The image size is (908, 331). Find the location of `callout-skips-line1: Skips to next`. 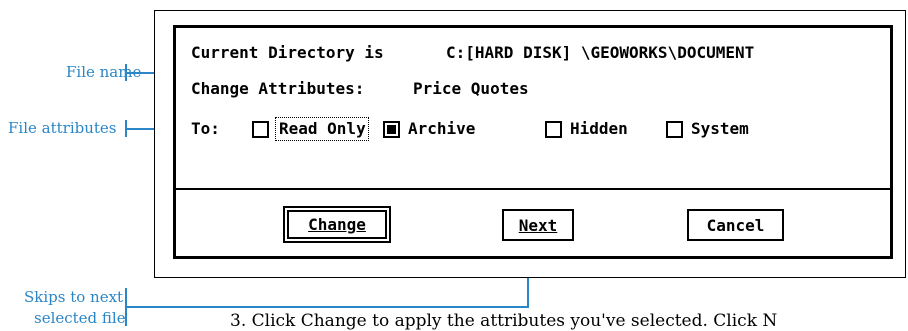

callout-skips-line1: Skips to next is located at coordinates (74, 297).